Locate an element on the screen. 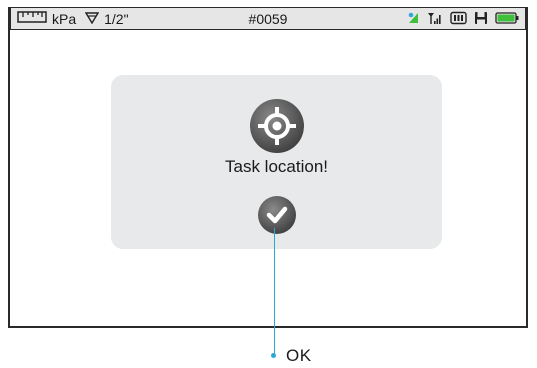 Image resolution: width=537 pixels, height=368 pixels. callout-line is located at coordinates (274, 292).